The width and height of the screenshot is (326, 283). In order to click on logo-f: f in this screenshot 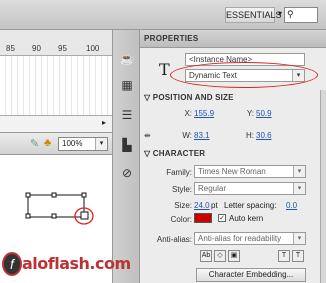, I will do `click(12, 264)`.